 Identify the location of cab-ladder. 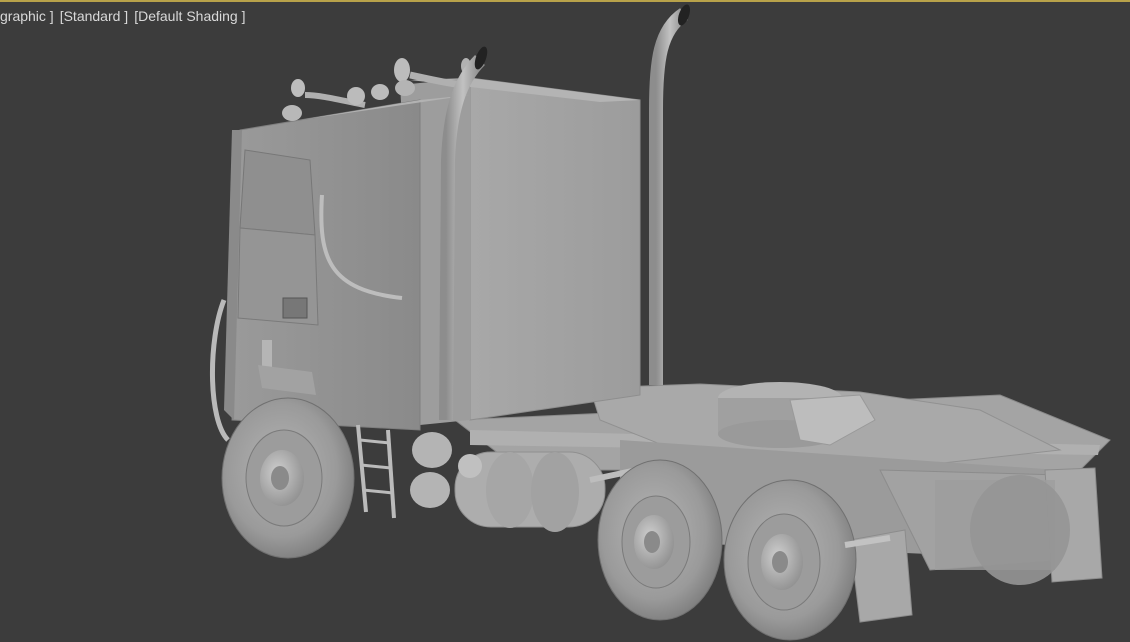
(376, 471).